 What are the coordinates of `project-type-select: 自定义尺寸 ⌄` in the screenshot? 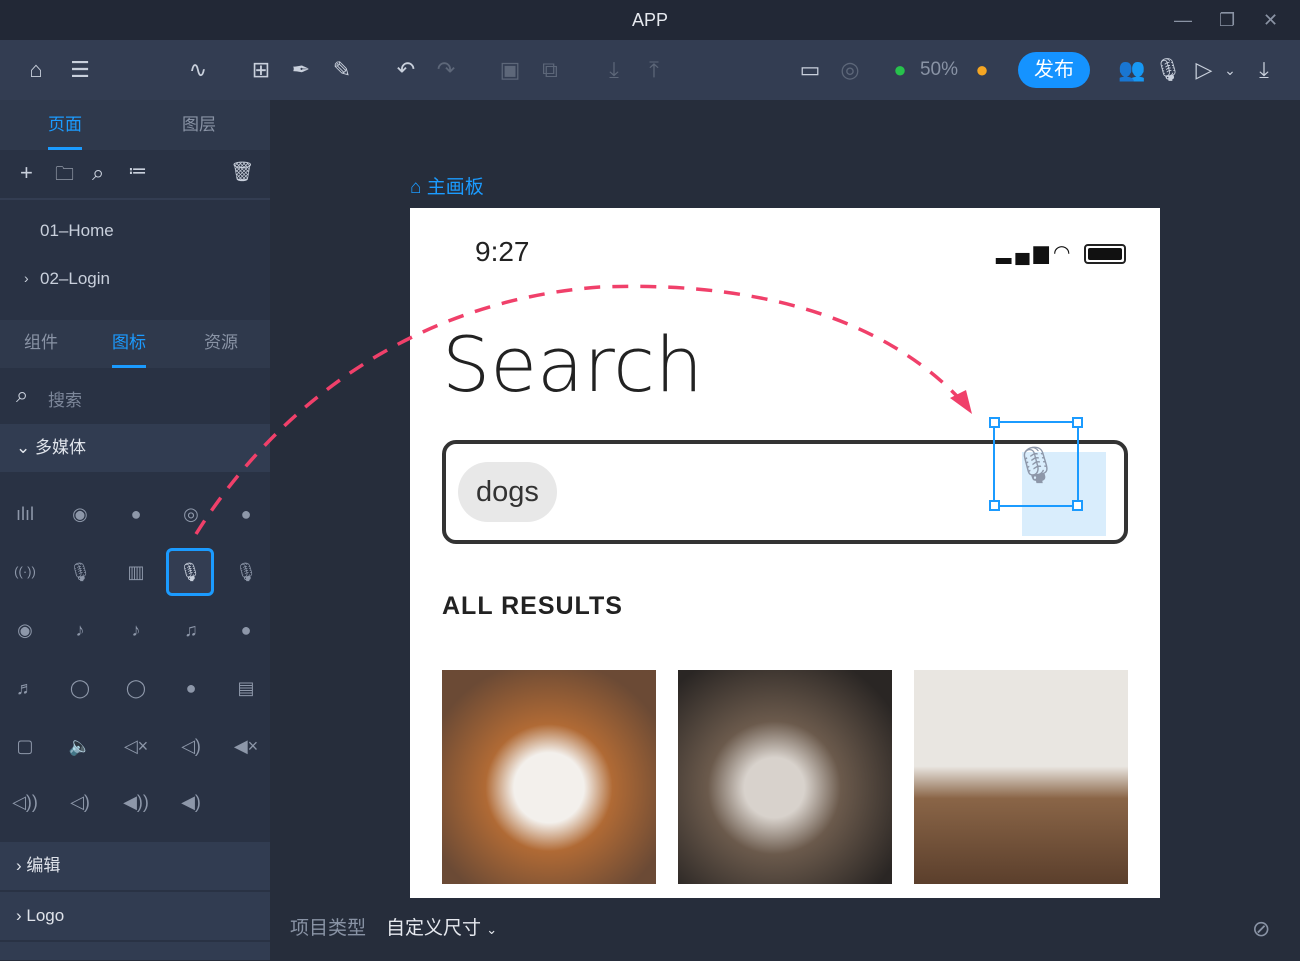 It's located at (441, 929).